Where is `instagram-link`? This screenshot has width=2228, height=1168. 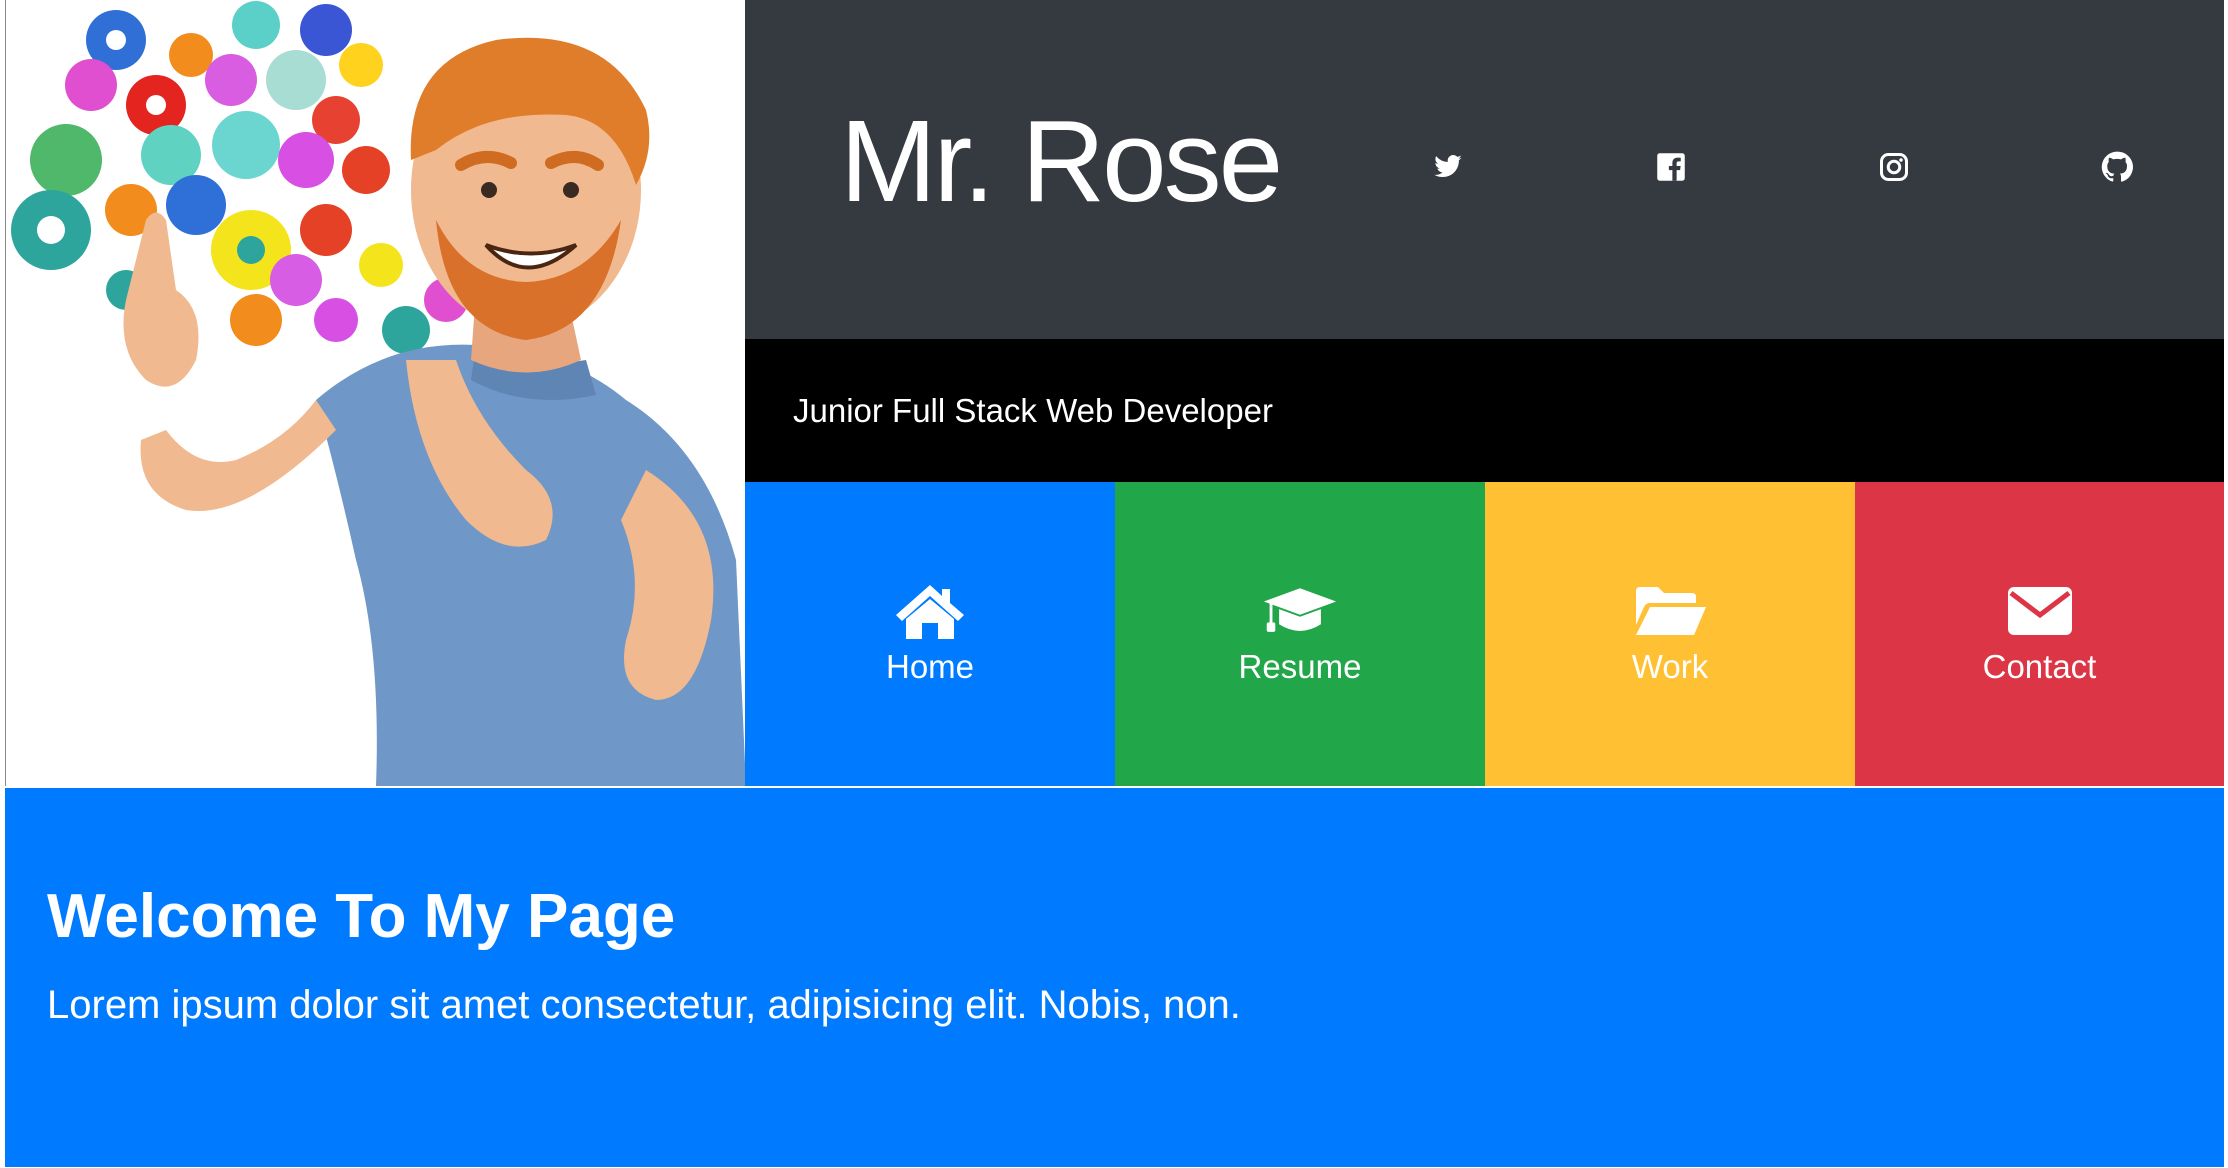 instagram-link is located at coordinates (1894, 167).